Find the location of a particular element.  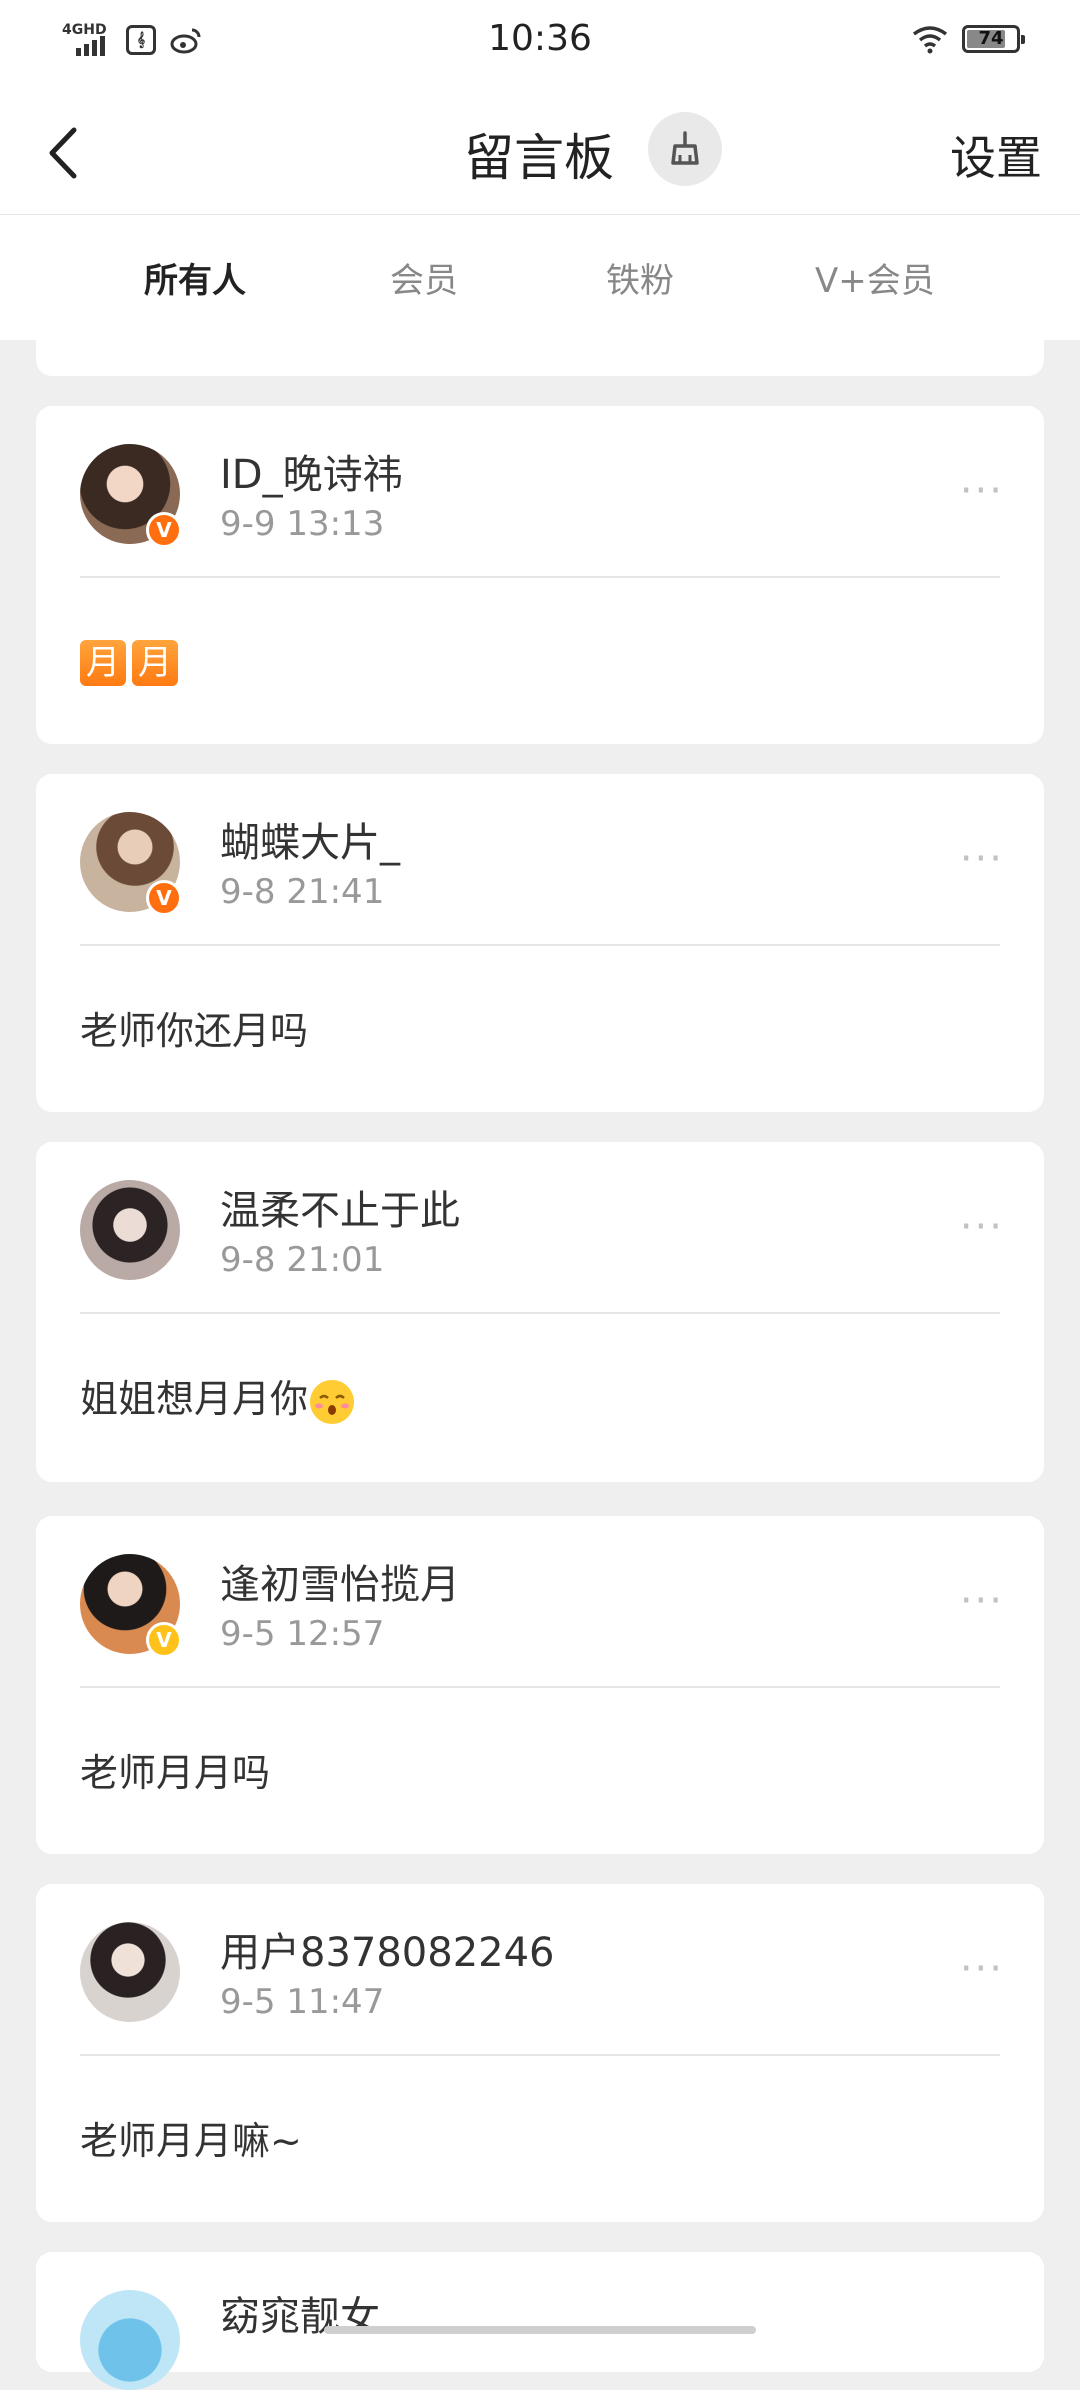

battery-level: 74 is located at coordinates (991, 38).